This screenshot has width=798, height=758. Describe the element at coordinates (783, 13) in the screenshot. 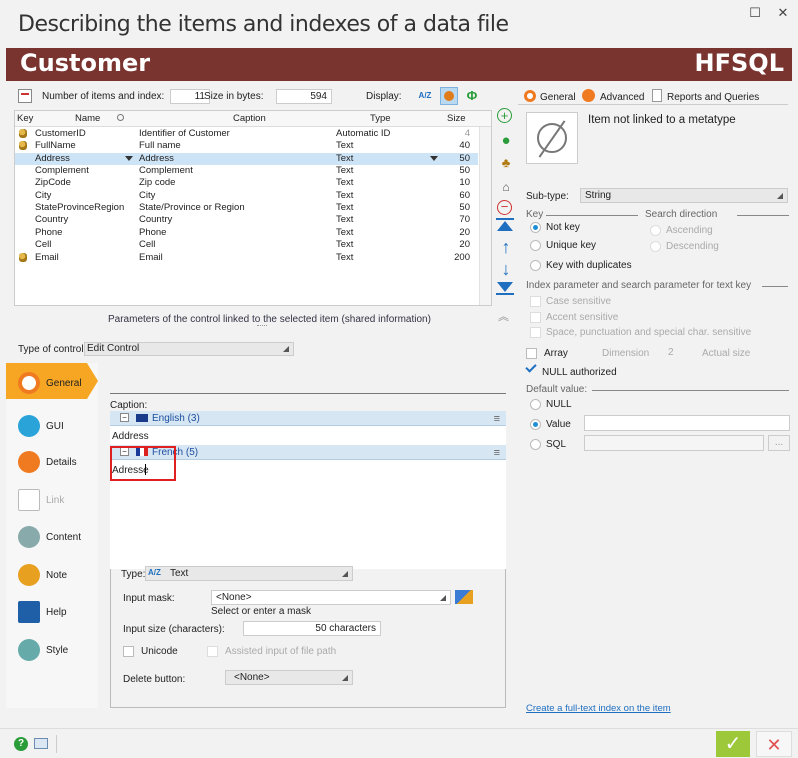

I see `close-button: ✕` at that location.